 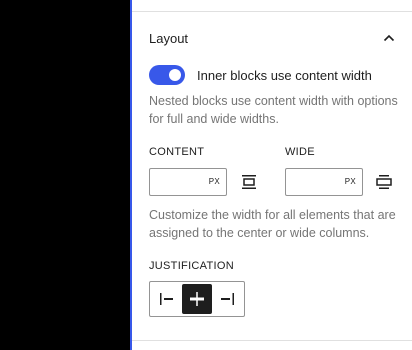 I want to click on justify-right-button, so click(x=227, y=299).